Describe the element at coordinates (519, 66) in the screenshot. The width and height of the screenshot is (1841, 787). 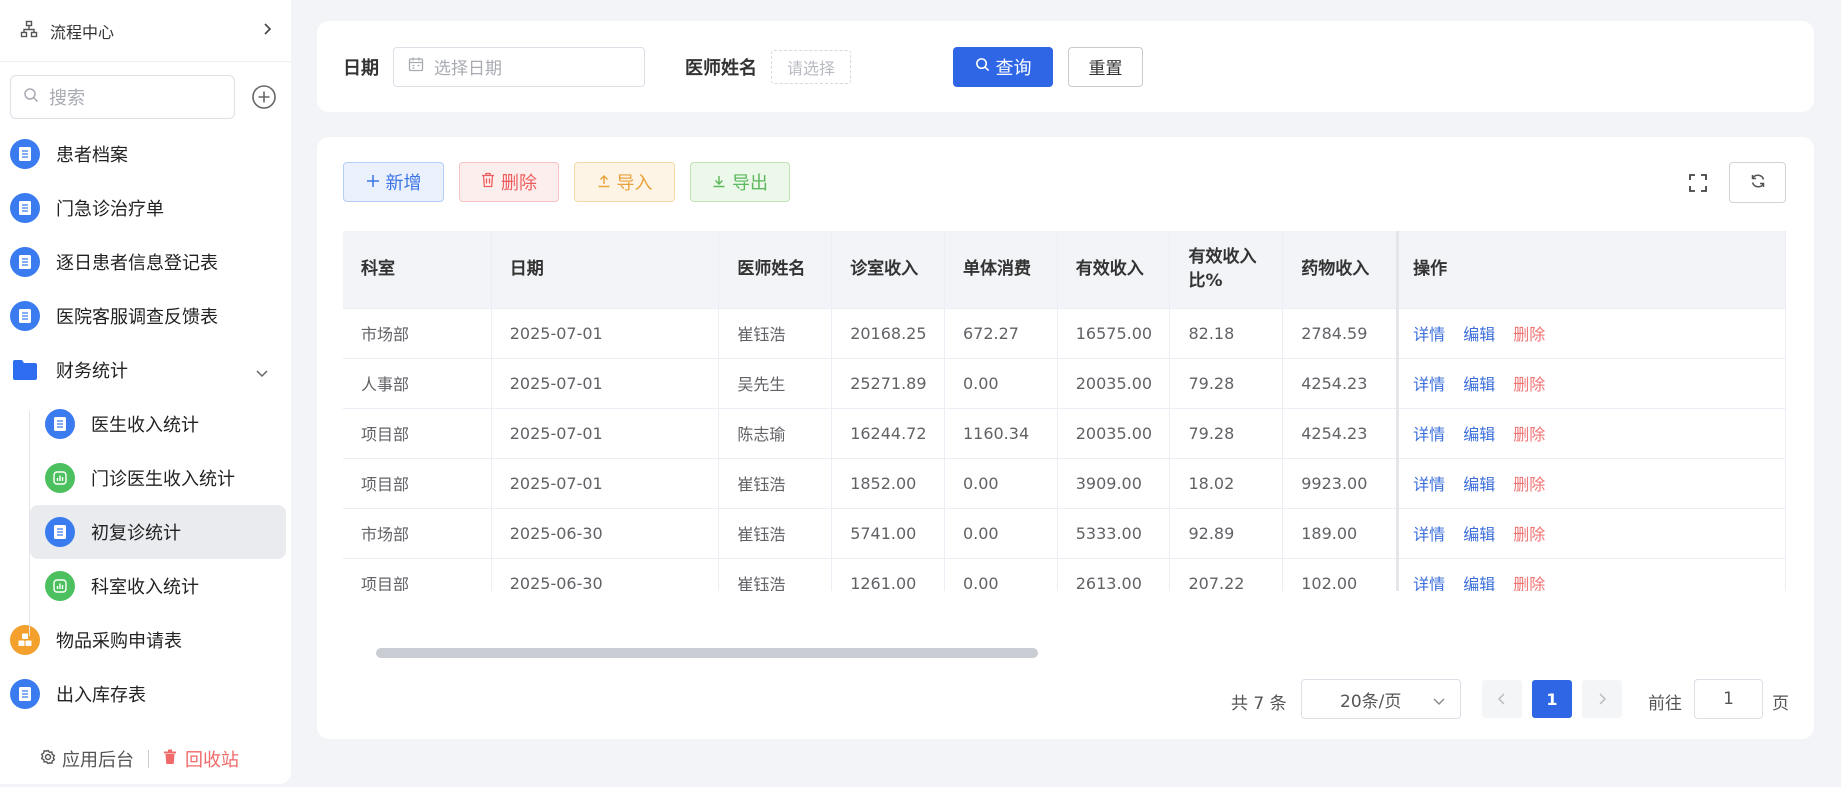
I see `date-picker-input: 选择日期` at that location.